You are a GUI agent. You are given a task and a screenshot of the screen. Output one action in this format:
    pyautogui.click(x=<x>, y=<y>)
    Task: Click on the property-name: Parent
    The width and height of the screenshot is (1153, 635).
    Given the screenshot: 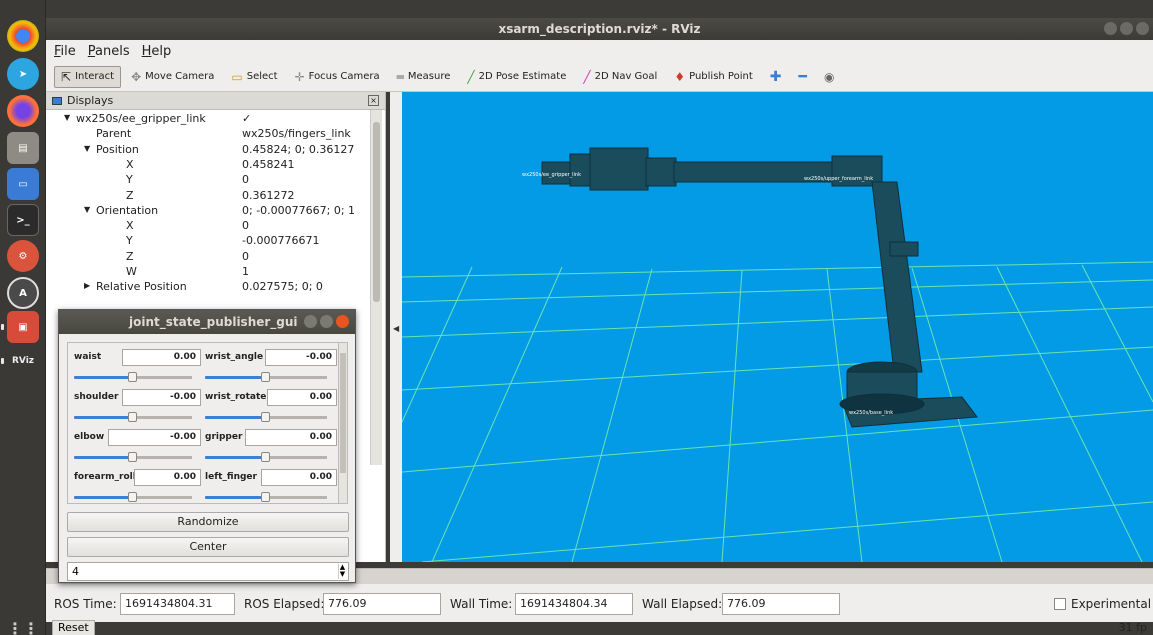 What is the action you would take?
    pyautogui.click(x=113, y=133)
    